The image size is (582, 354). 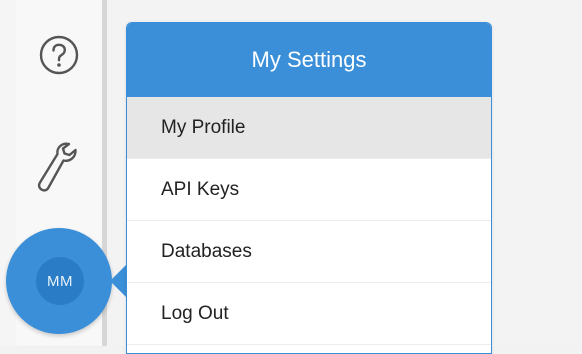 What do you see at coordinates (200, 189) in the screenshot?
I see `menu-item-label: API Keys` at bounding box center [200, 189].